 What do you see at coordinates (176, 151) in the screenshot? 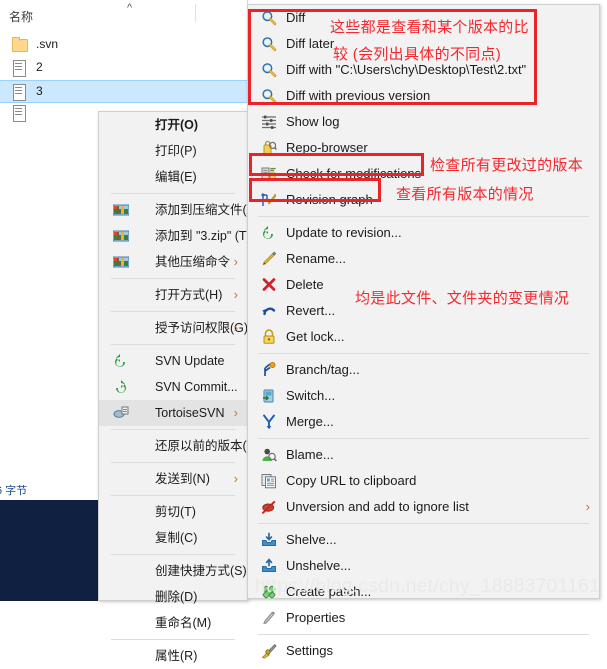
I see `menu-item-label: 打印(P)` at bounding box center [176, 151].